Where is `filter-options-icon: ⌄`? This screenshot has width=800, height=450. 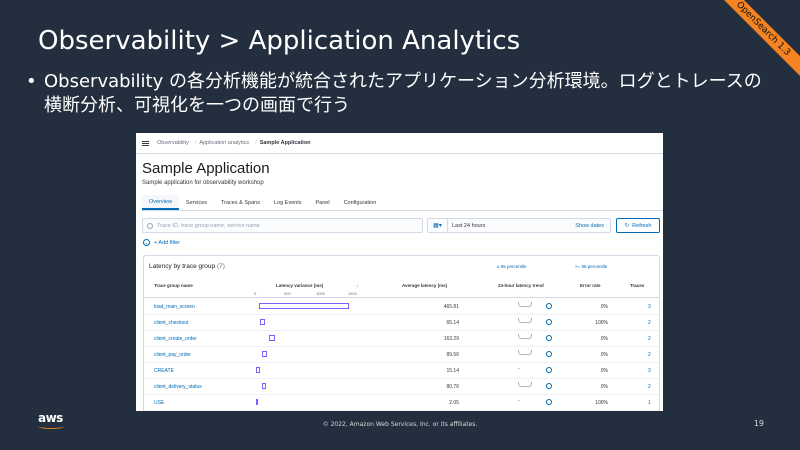 filter-options-icon: ⌄ is located at coordinates (146, 242).